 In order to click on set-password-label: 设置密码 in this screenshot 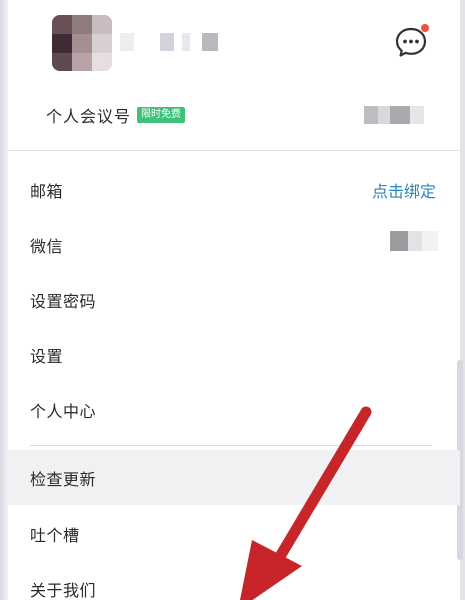, I will do `click(63, 301)`.